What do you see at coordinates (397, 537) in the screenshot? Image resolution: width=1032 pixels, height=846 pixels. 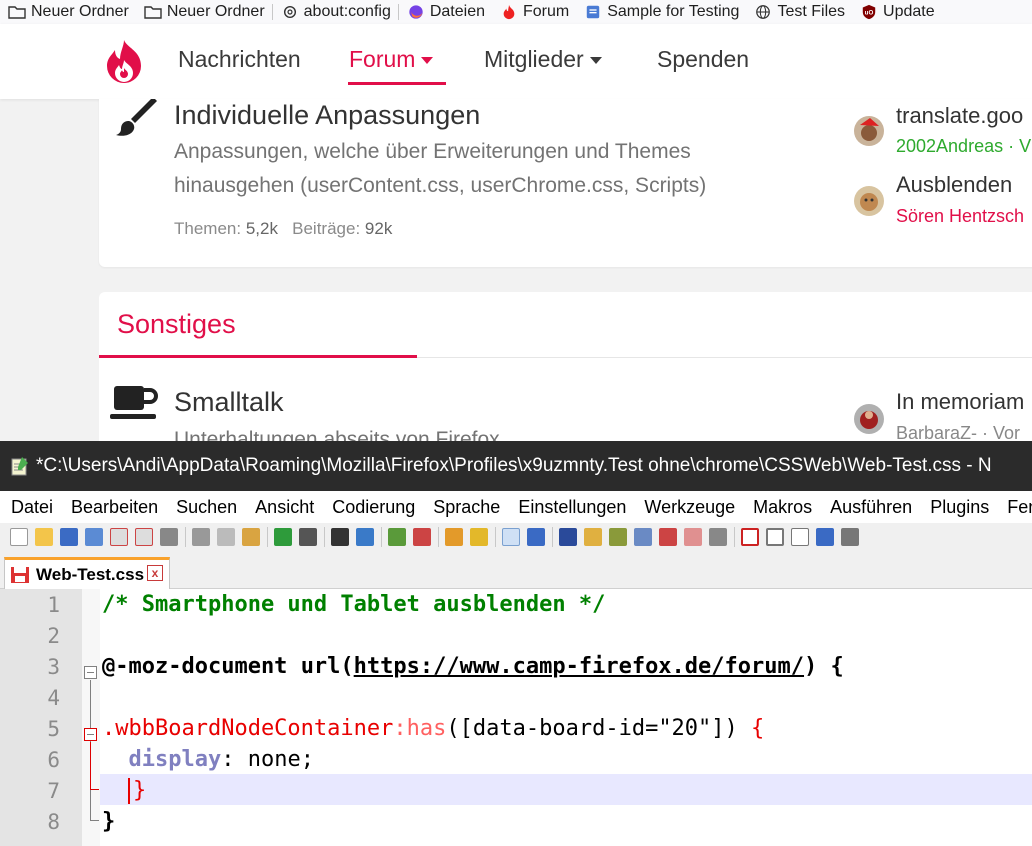 I see `zoom-in-icon` at bounding box center [397, 537].